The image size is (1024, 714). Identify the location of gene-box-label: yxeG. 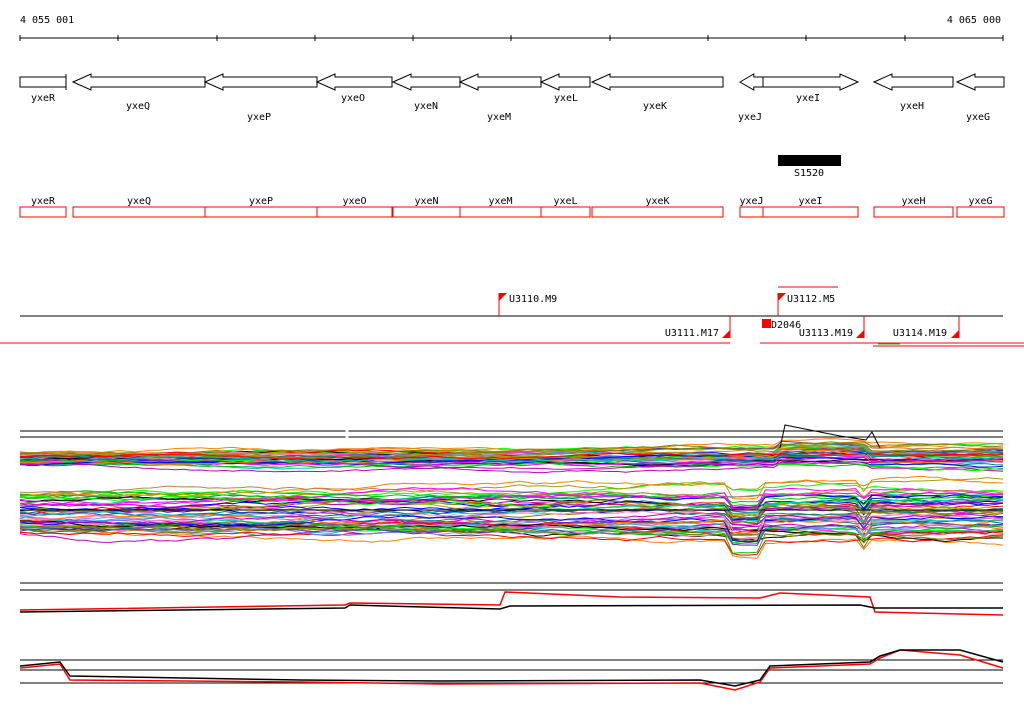
(980, 201).